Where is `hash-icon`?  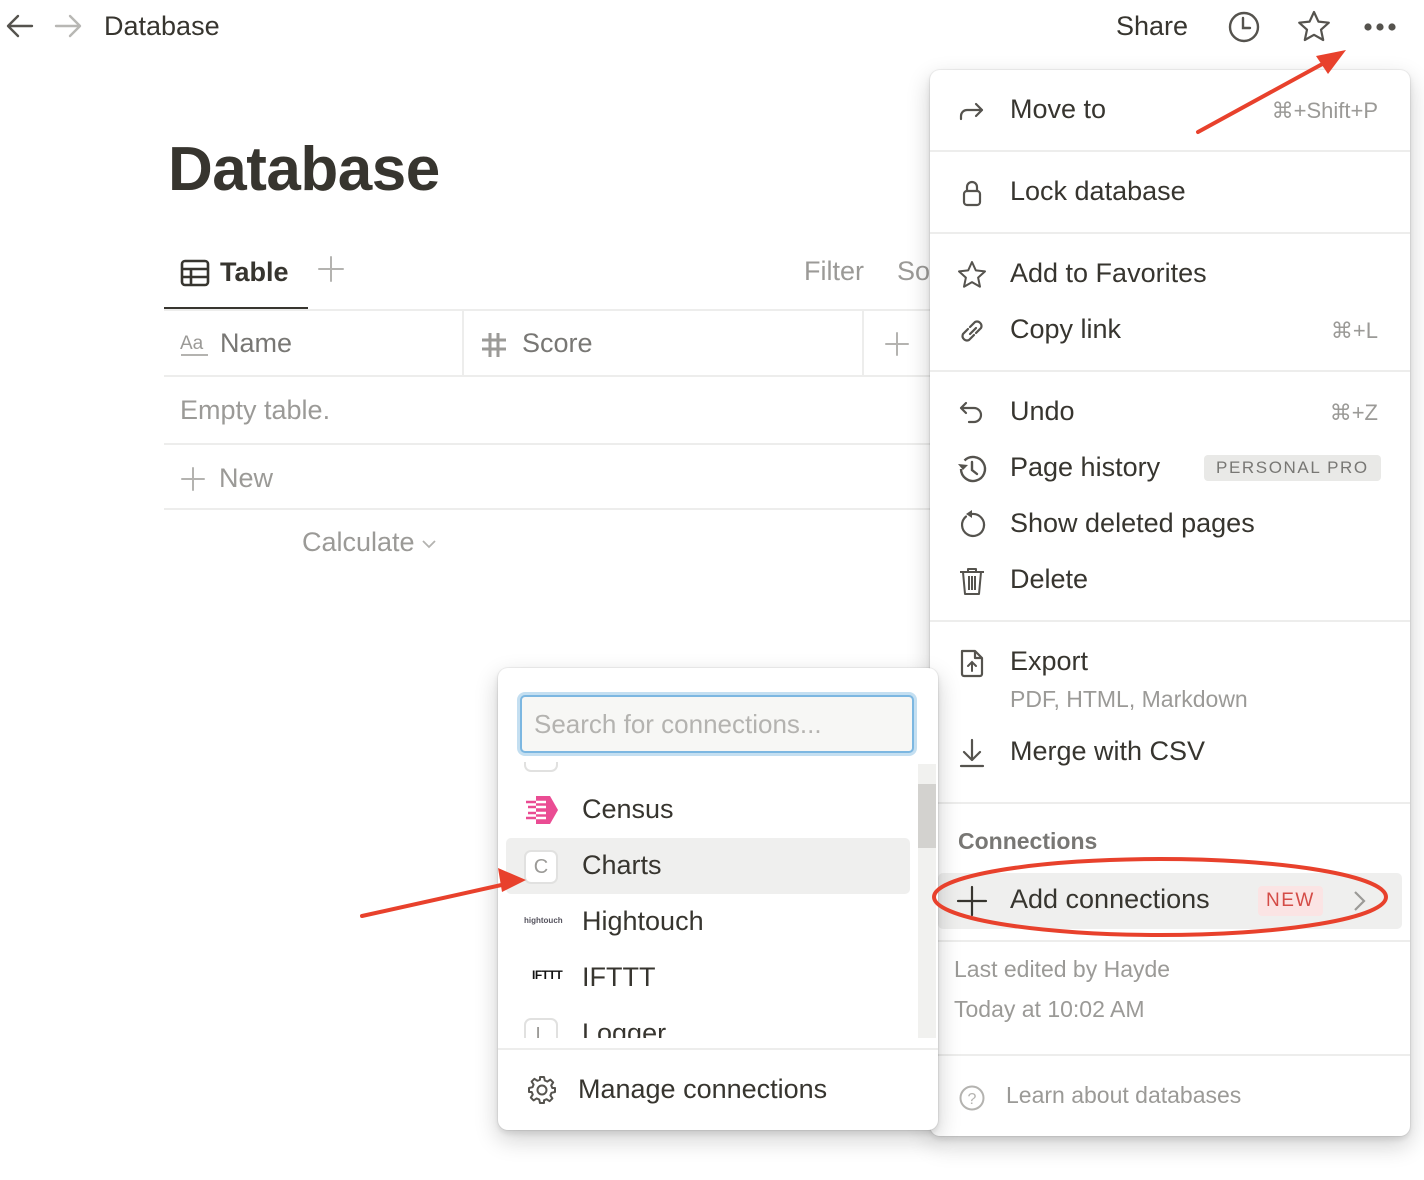 hash-icon is located at coordinates (494, 345).